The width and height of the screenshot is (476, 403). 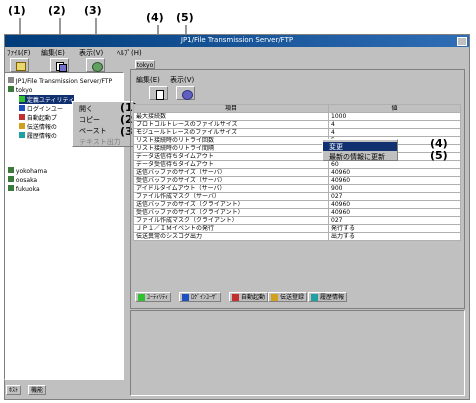 I want to click on tree-item-label: 履歴情報の, so click(x=41, y=136).